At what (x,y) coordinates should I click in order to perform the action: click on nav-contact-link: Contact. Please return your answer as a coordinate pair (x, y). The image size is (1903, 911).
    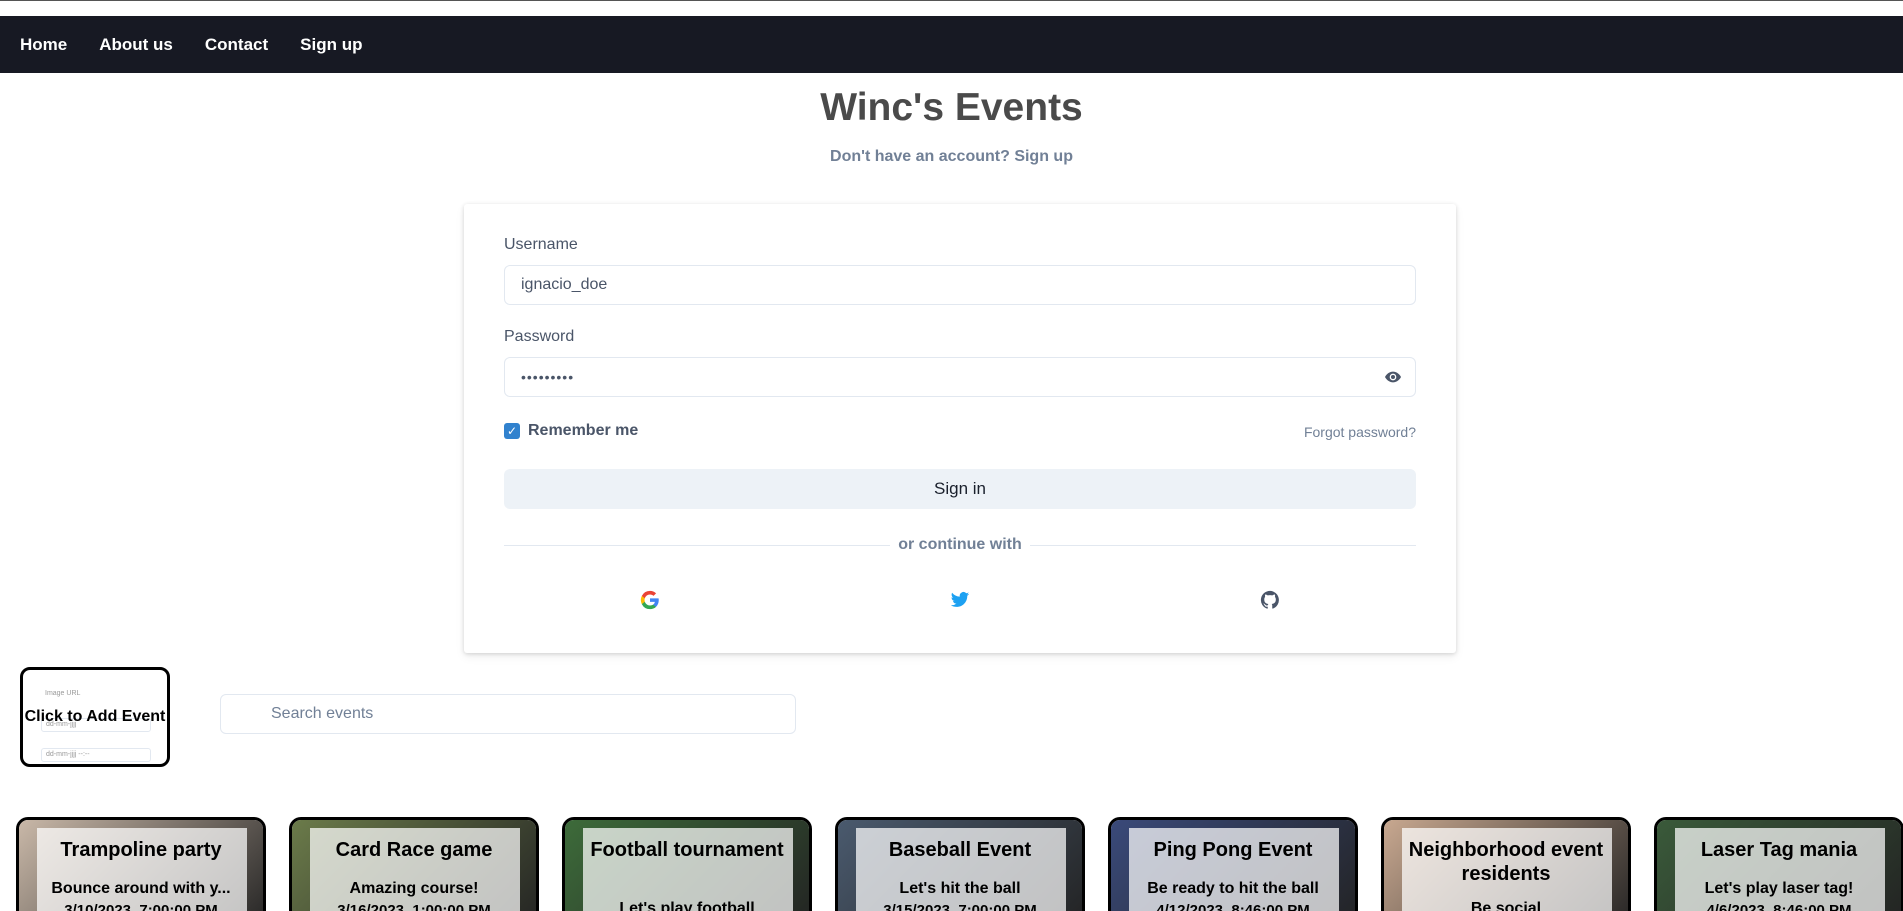
    Looking at the image, I should click on (236, 45).